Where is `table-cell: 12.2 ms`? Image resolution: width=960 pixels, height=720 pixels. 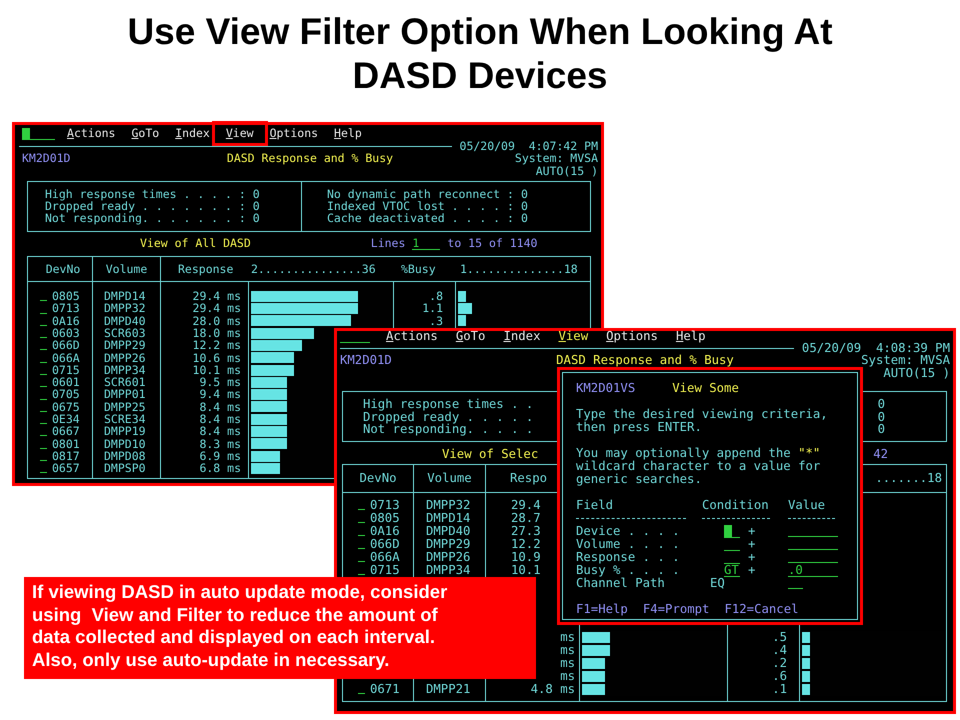
table-cell: 12.2 ms is located at coordinates (216, 345).